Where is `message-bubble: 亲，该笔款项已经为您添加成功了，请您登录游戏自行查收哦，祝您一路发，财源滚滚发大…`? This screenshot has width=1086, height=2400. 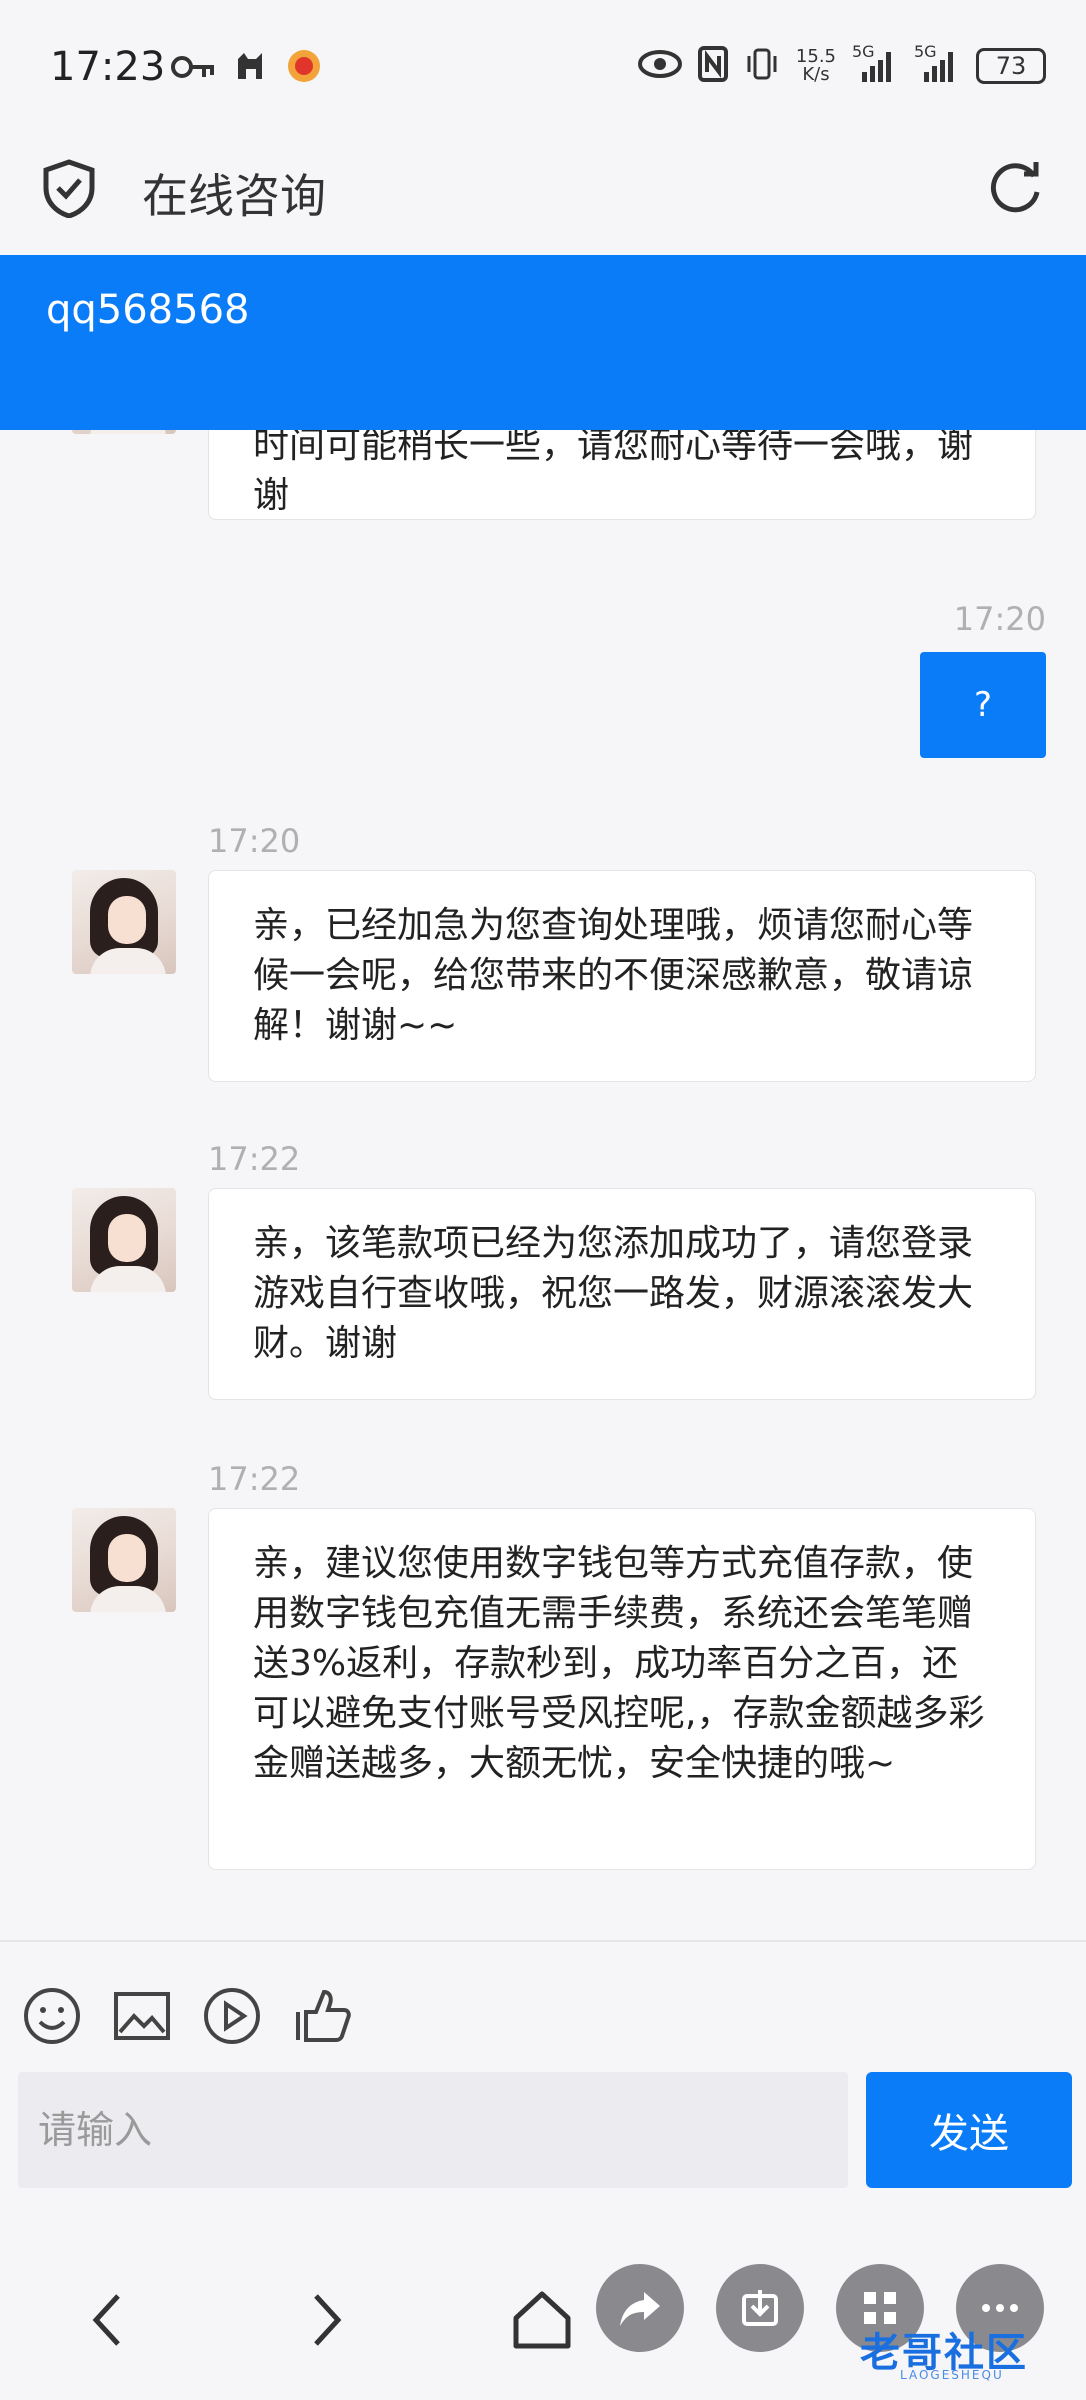
message-bubble: 亲，该笔款项已经为您添加成功了，请您登录游戏自行查收哦，祝您一路发，财源滚滚发大… is located at coordinates (622, 1294).